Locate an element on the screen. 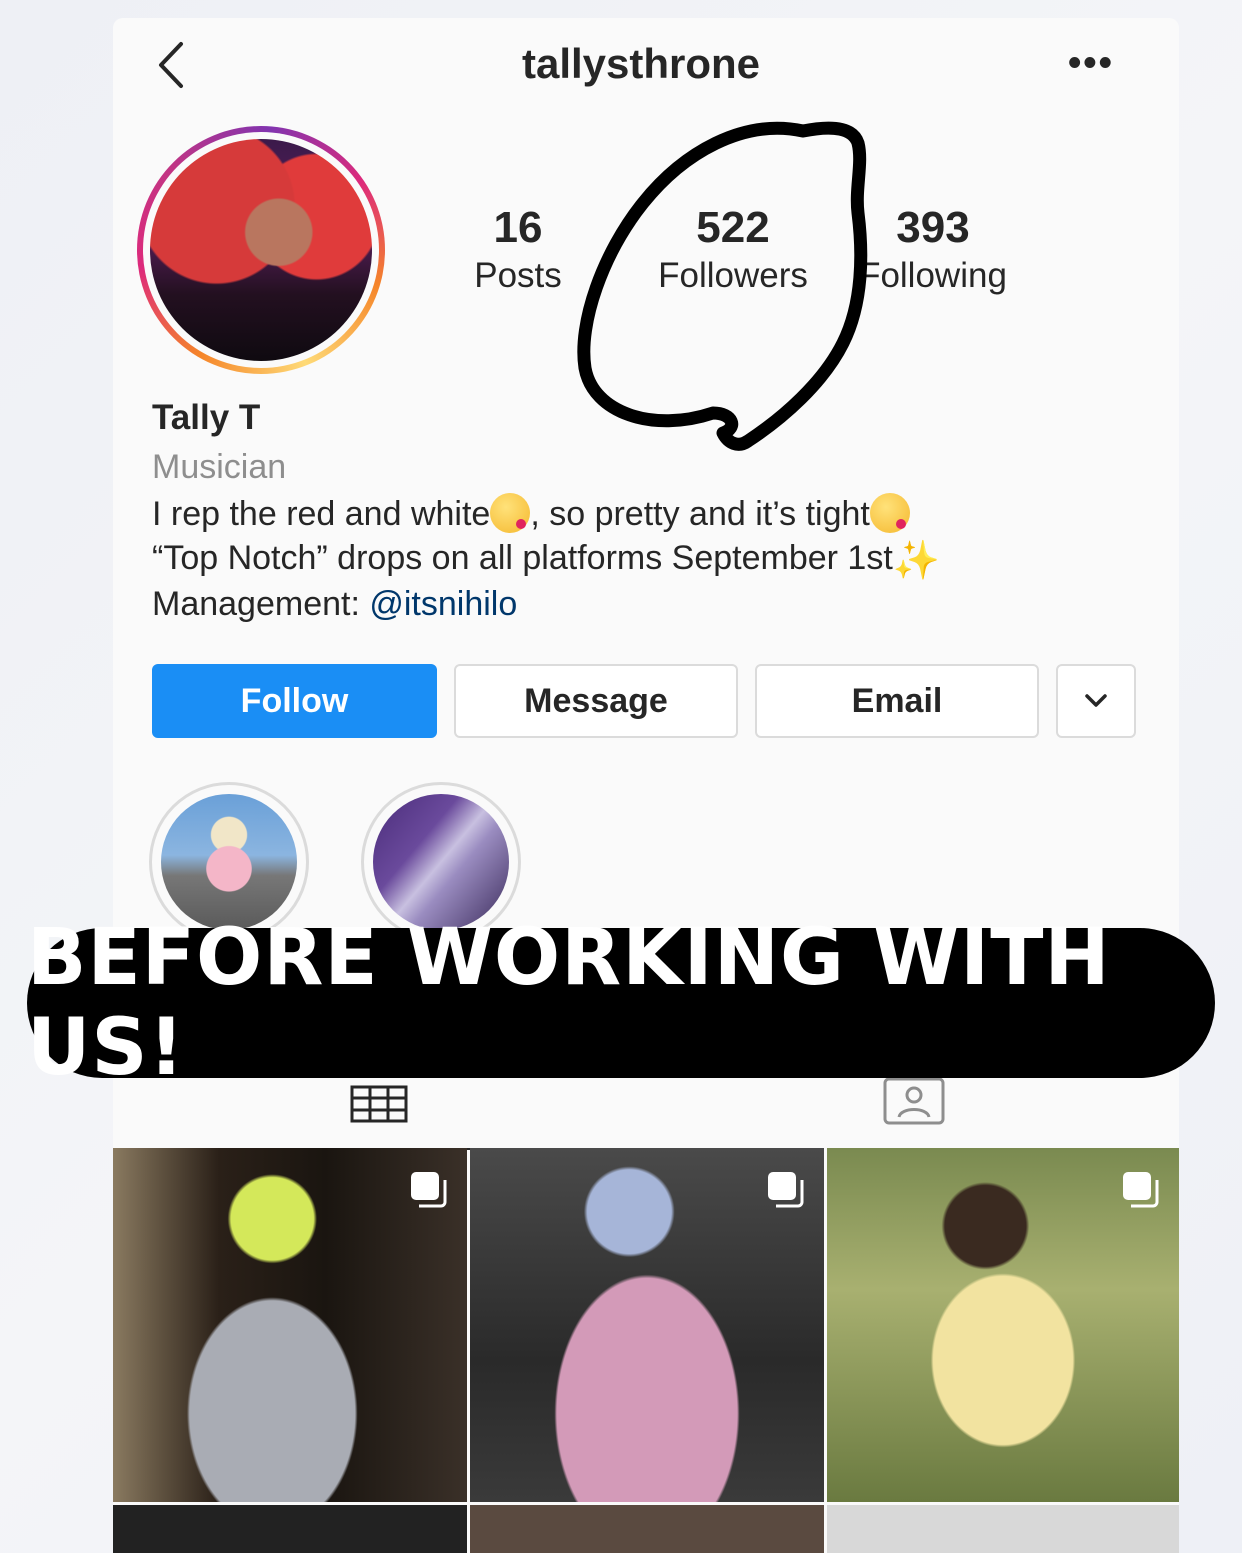 The image size is (1242, 1553). profile-category: Musician is located at coordinates (219, 467).